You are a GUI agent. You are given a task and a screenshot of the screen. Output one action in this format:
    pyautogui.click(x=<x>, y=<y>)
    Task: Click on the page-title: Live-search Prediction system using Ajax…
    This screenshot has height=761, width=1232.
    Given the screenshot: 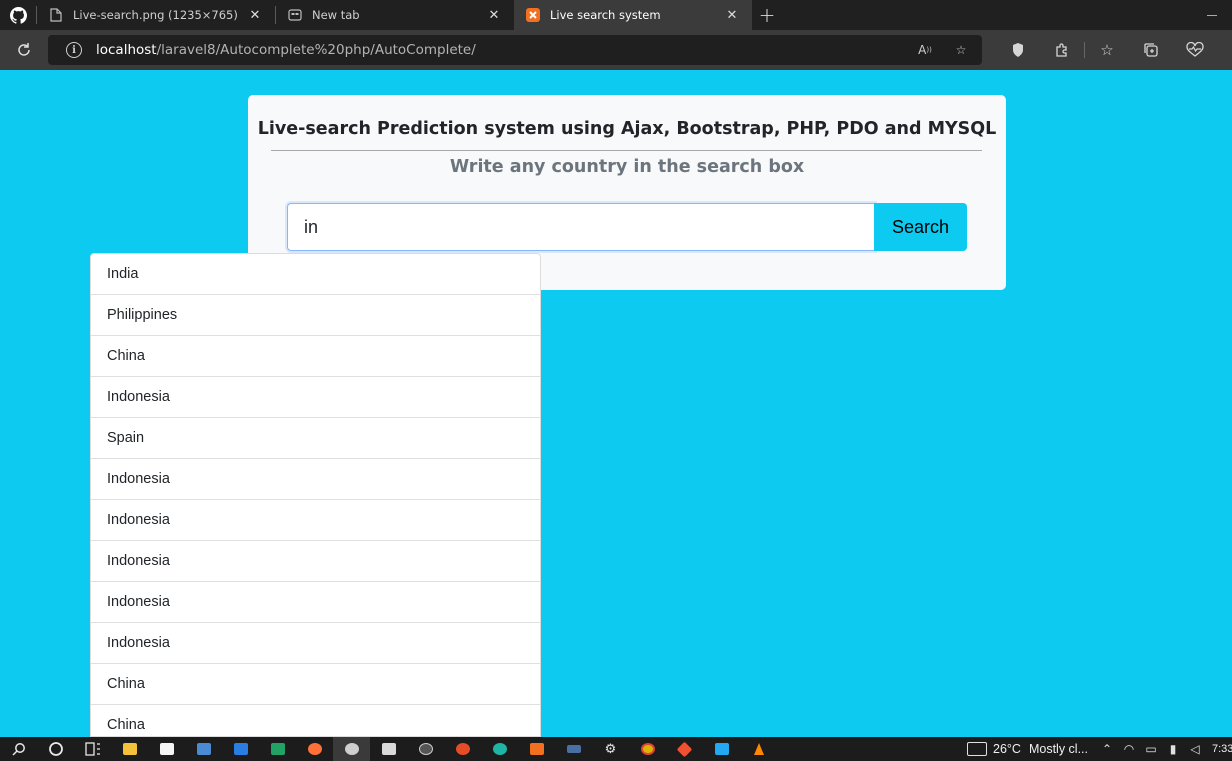 What is the action you would take?
    pyautogui.click(x=627, y=129)
    